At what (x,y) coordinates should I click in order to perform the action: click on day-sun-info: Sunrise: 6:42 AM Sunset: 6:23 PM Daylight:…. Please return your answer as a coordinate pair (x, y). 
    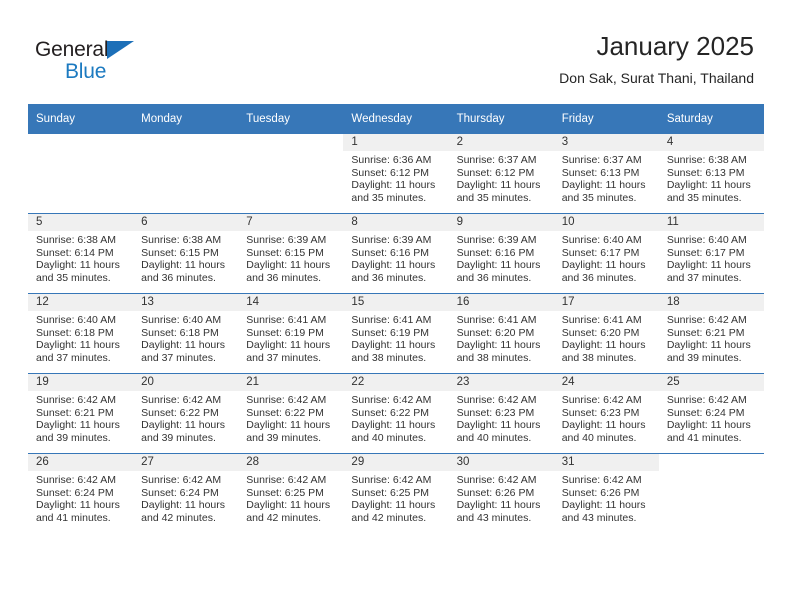
    Looking at the image, I should click on (606, 417).